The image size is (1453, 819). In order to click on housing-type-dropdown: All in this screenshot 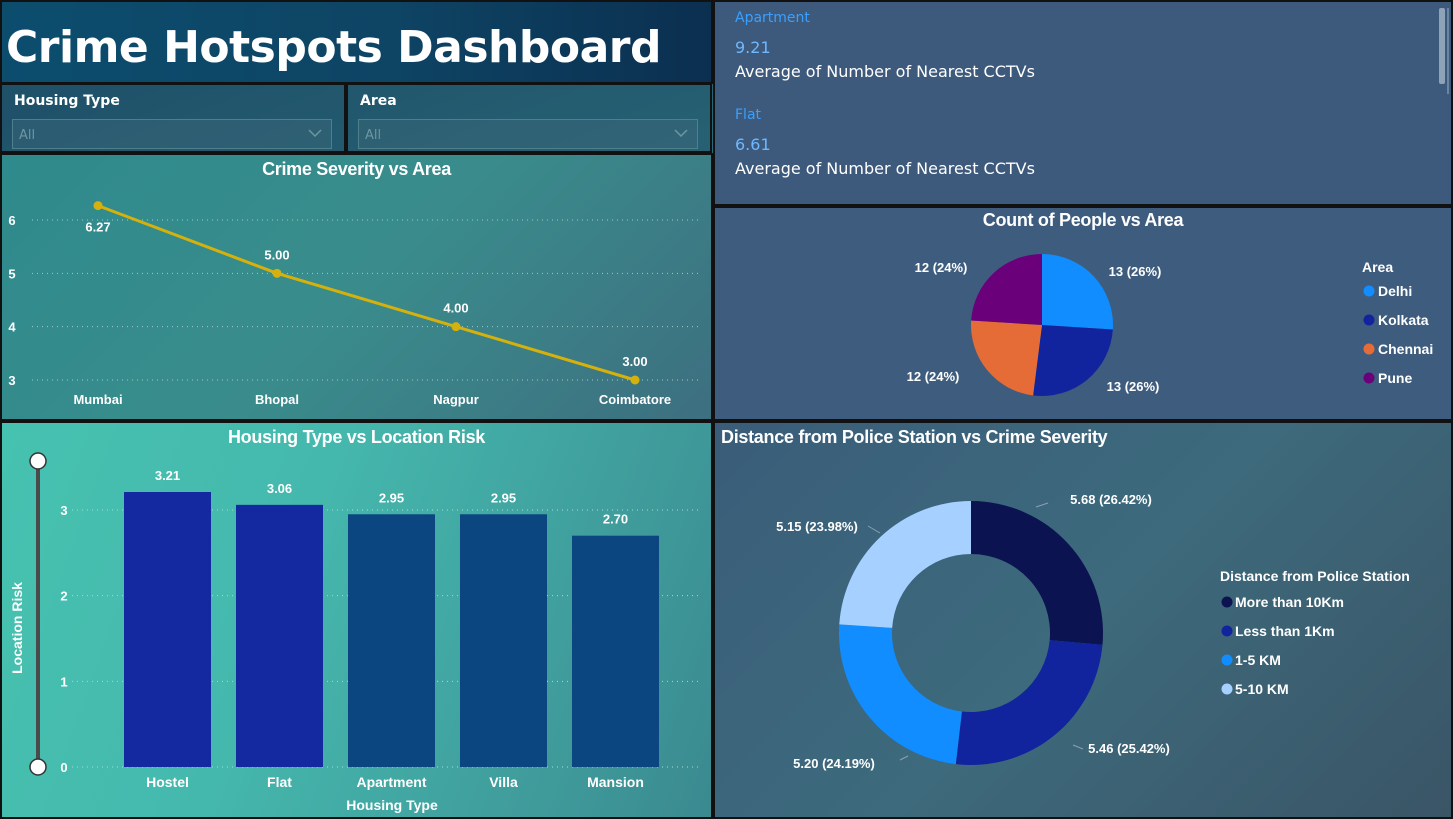, I will do `click(172, 134)`.